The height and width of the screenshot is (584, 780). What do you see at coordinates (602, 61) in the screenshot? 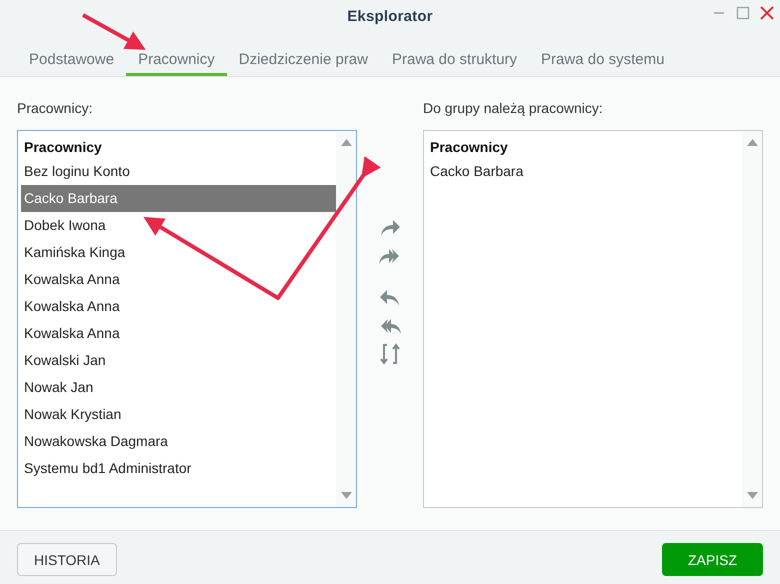
I see `tab: Prawa do systemu` at bounding box center [602, 61].